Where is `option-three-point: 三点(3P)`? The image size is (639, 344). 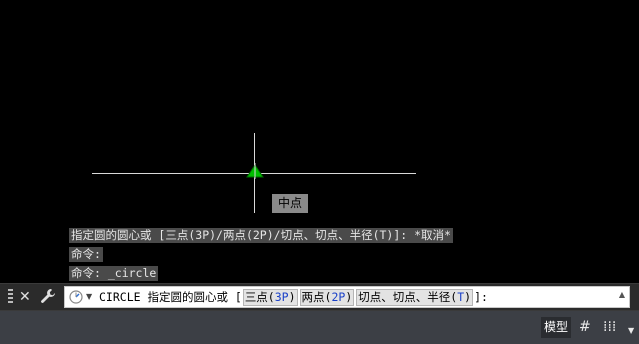 option-three-point: 三点(3P) is located at coordinates (270, 297).